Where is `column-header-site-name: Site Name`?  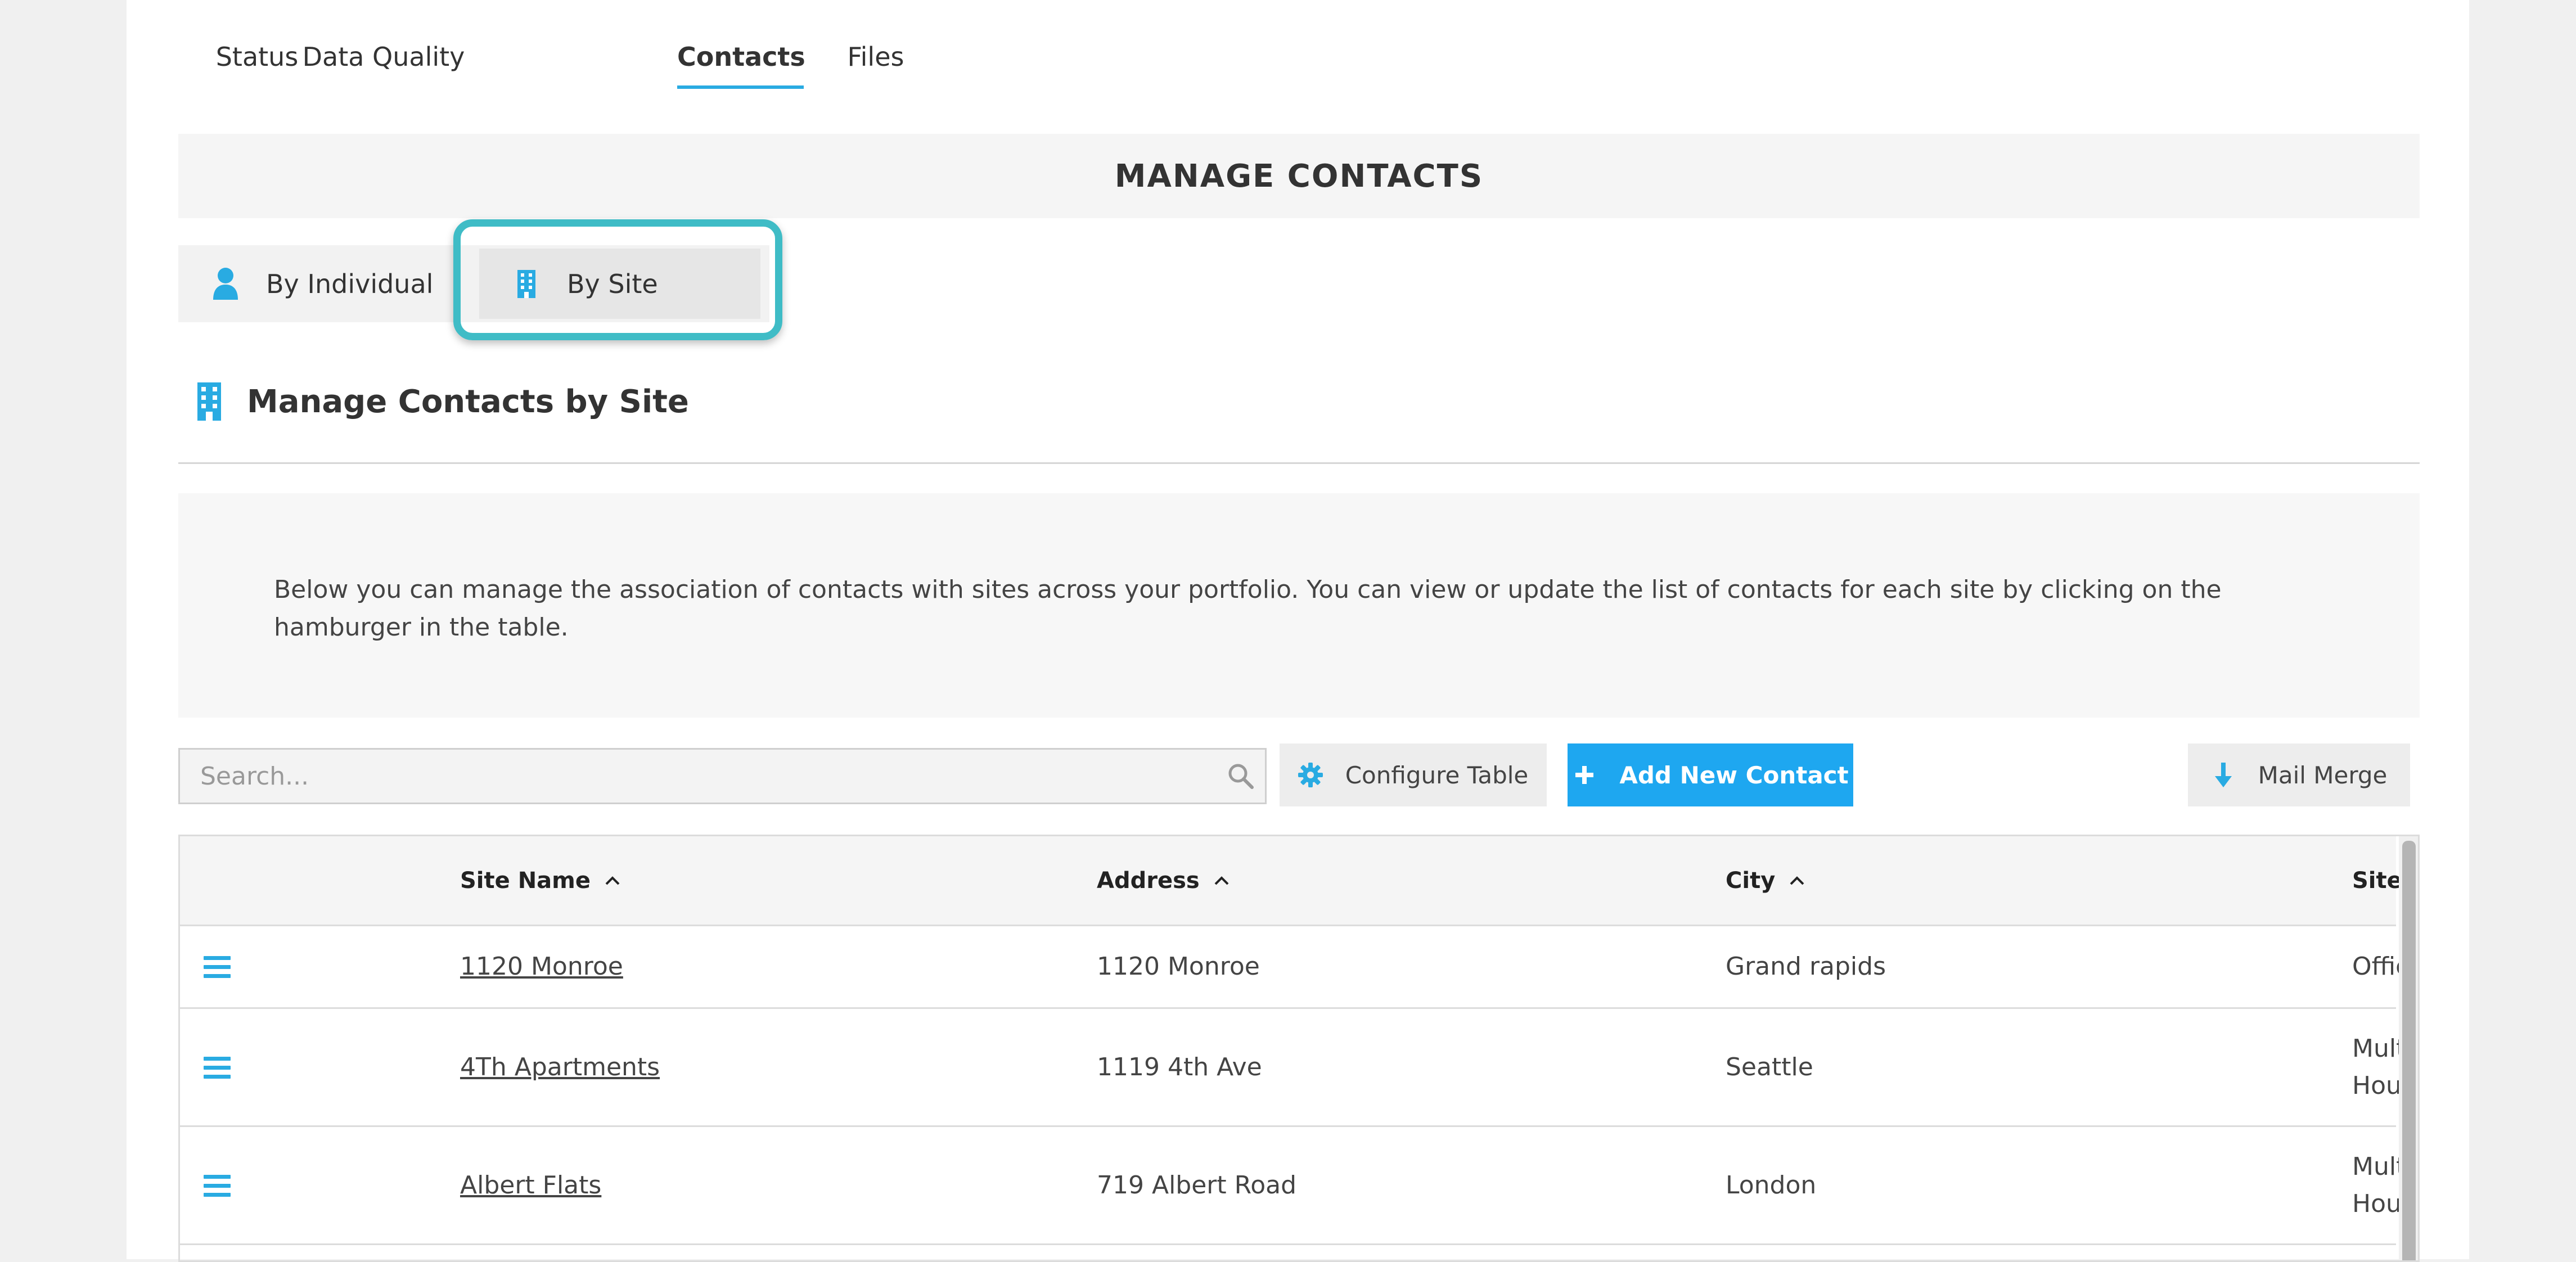
column-header-site-name: Site Name is located at coordinates (540, 880).